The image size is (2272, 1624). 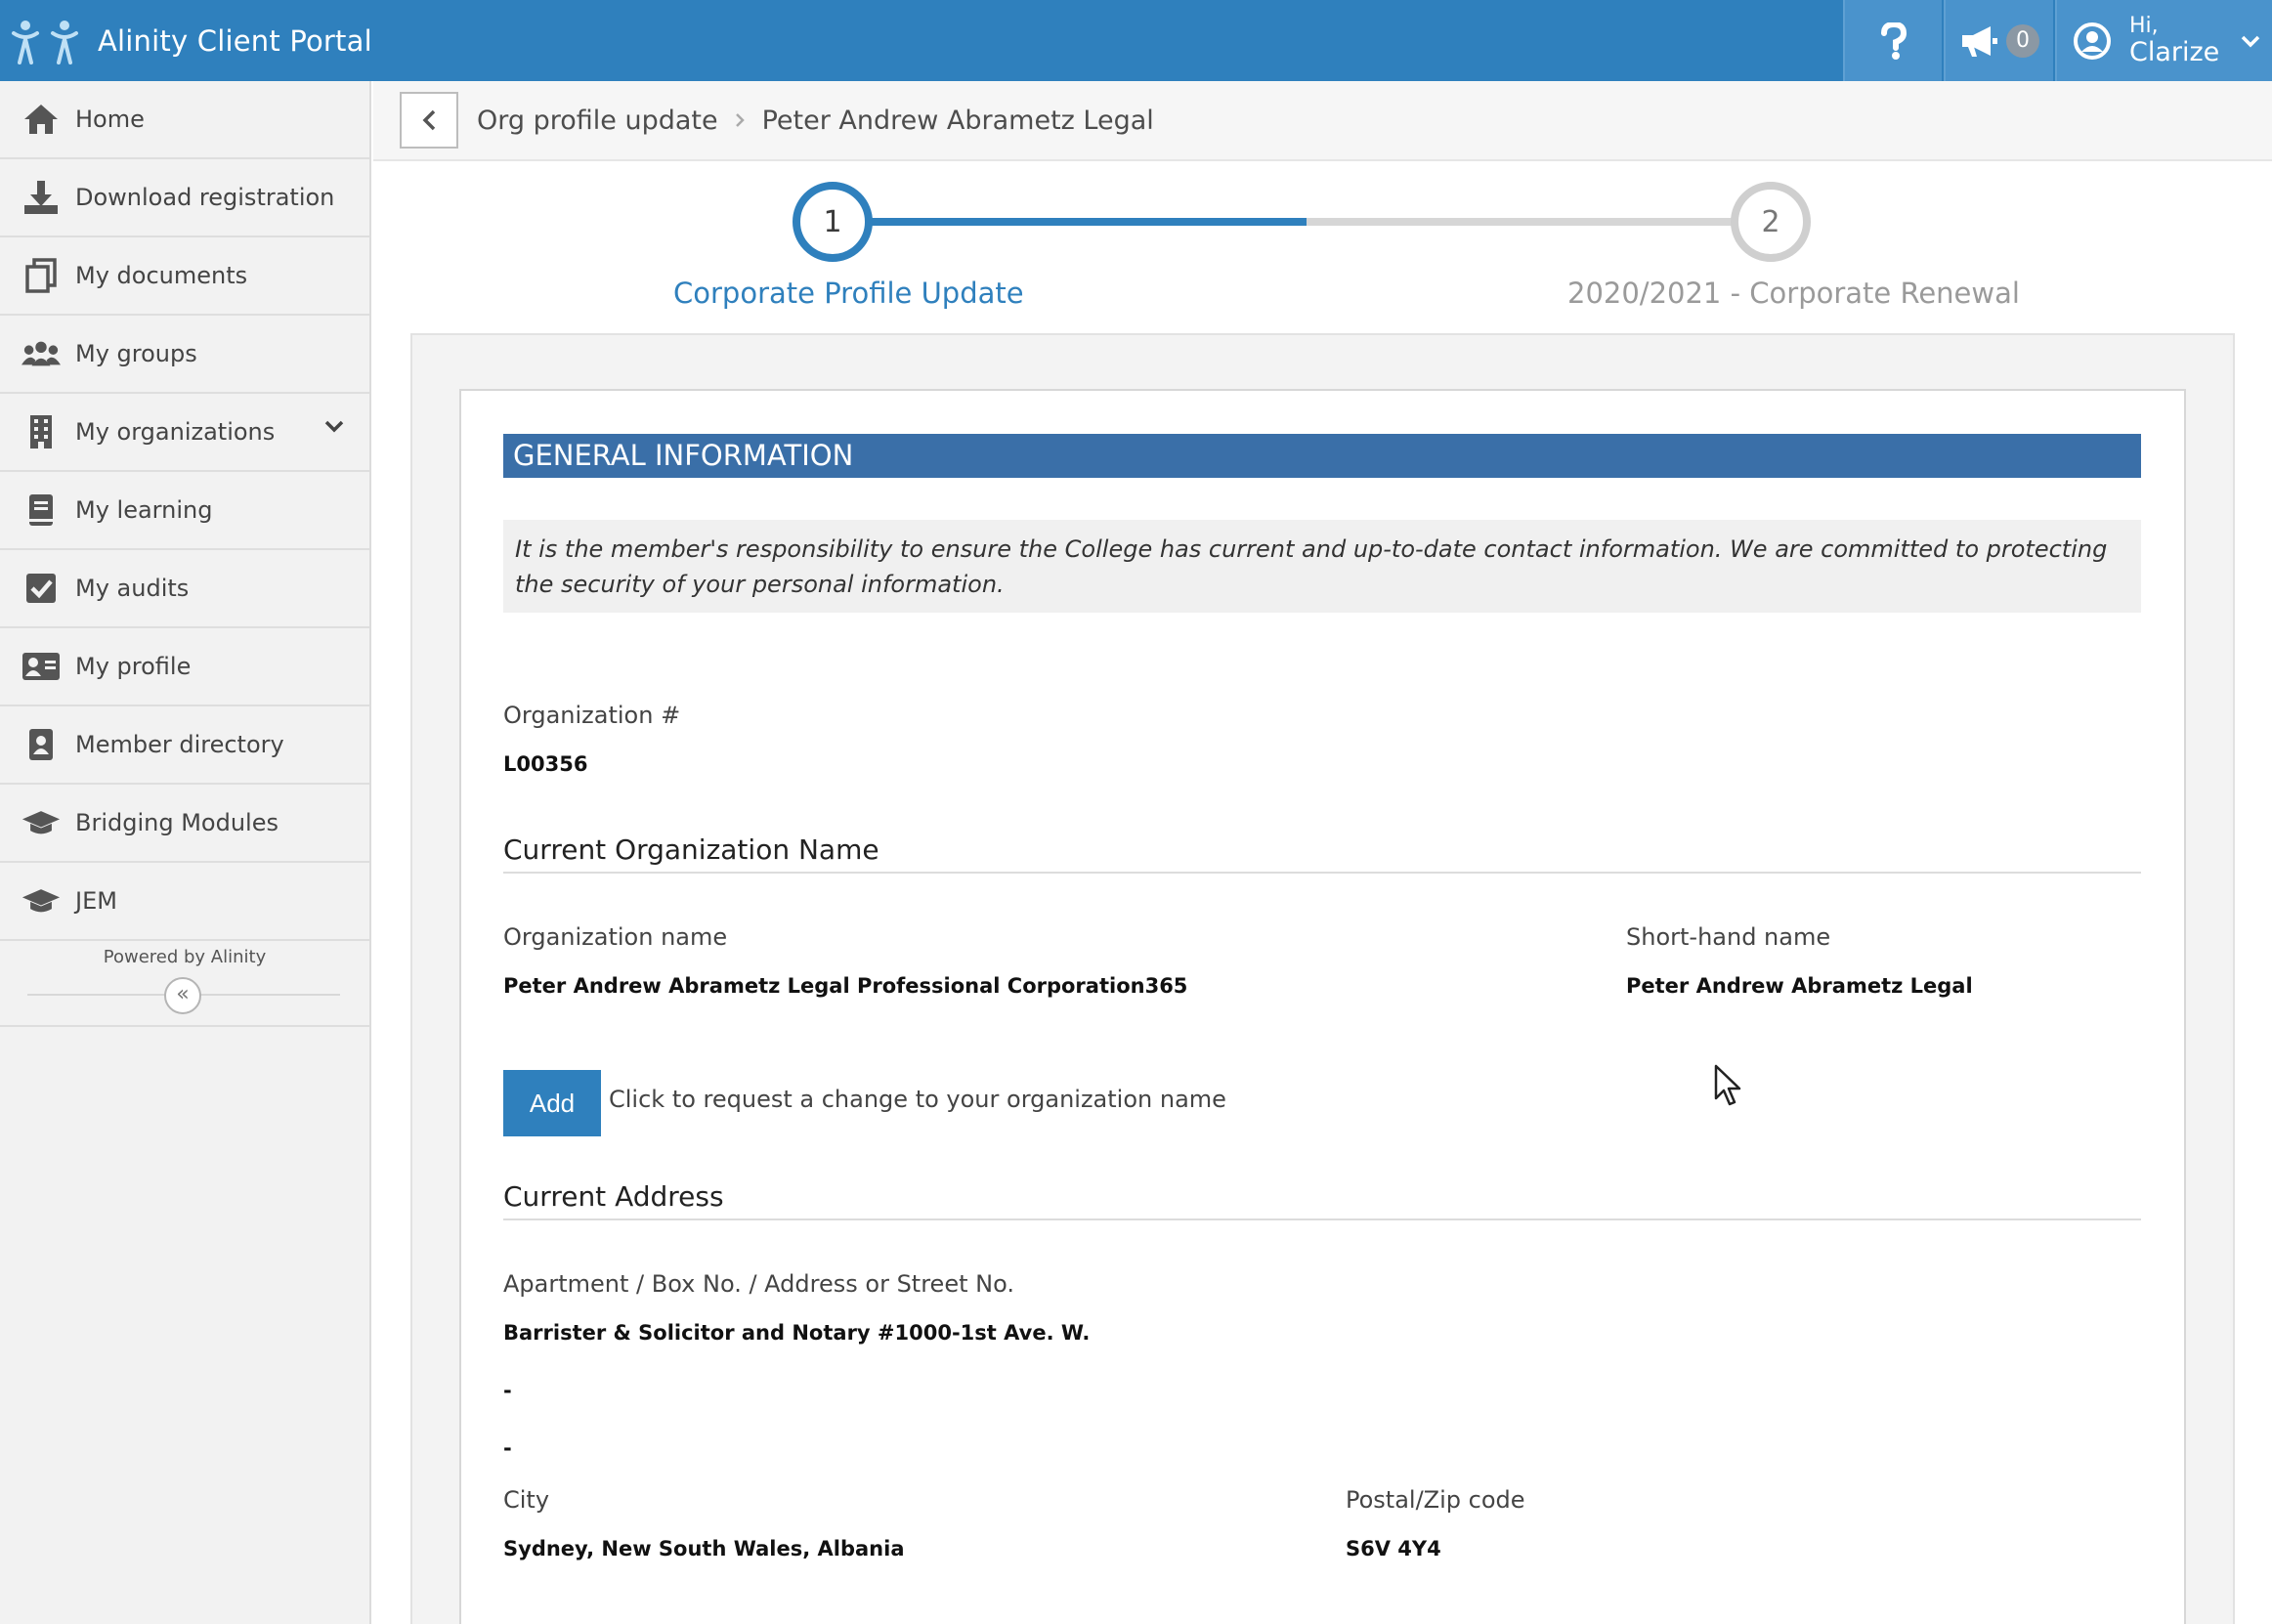 I want to click on mouse-cursor-icon, so click(x=1728, y=1085).